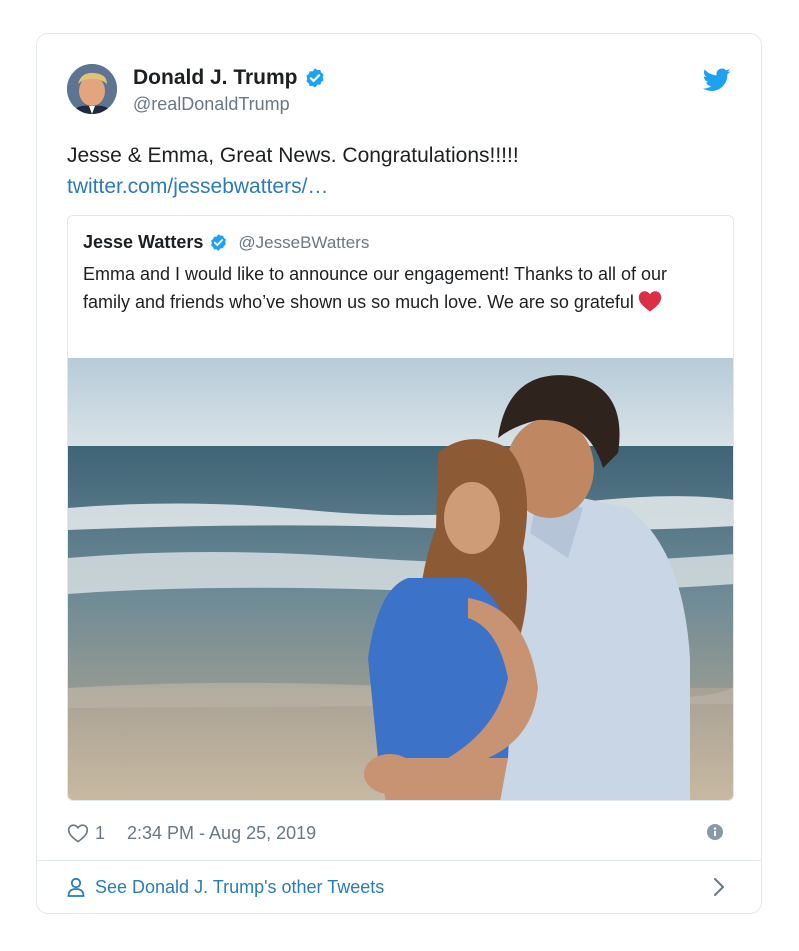 The height and width of the screenshot is (951, 799). What do you see at coordinates (399, 887) in the screenshot?
I see `see-other-tweets-link: See Donald J. Trump's other Tweets` at bounding box center [399, 887].